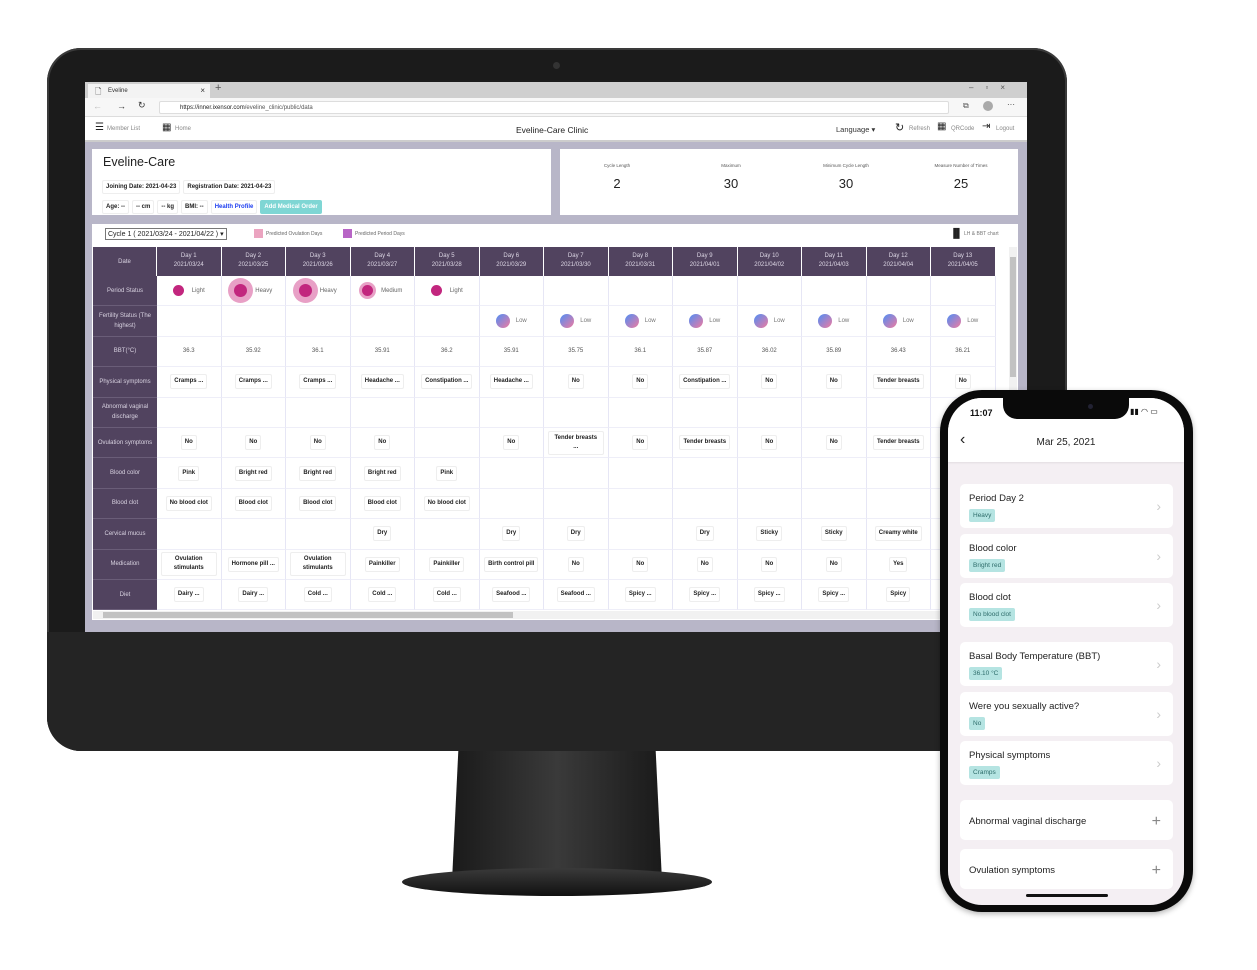  Describe the element at coordinates (189, 261) in the screenshot. I see `day-header: Day 1 2021/03/24` at that location.